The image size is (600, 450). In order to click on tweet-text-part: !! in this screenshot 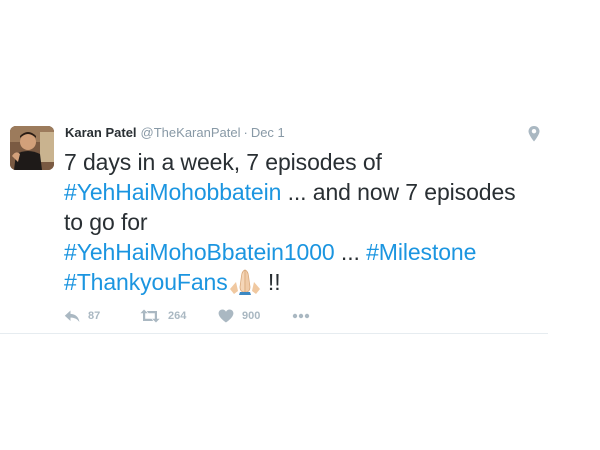, I will do `click(271, 282)`.